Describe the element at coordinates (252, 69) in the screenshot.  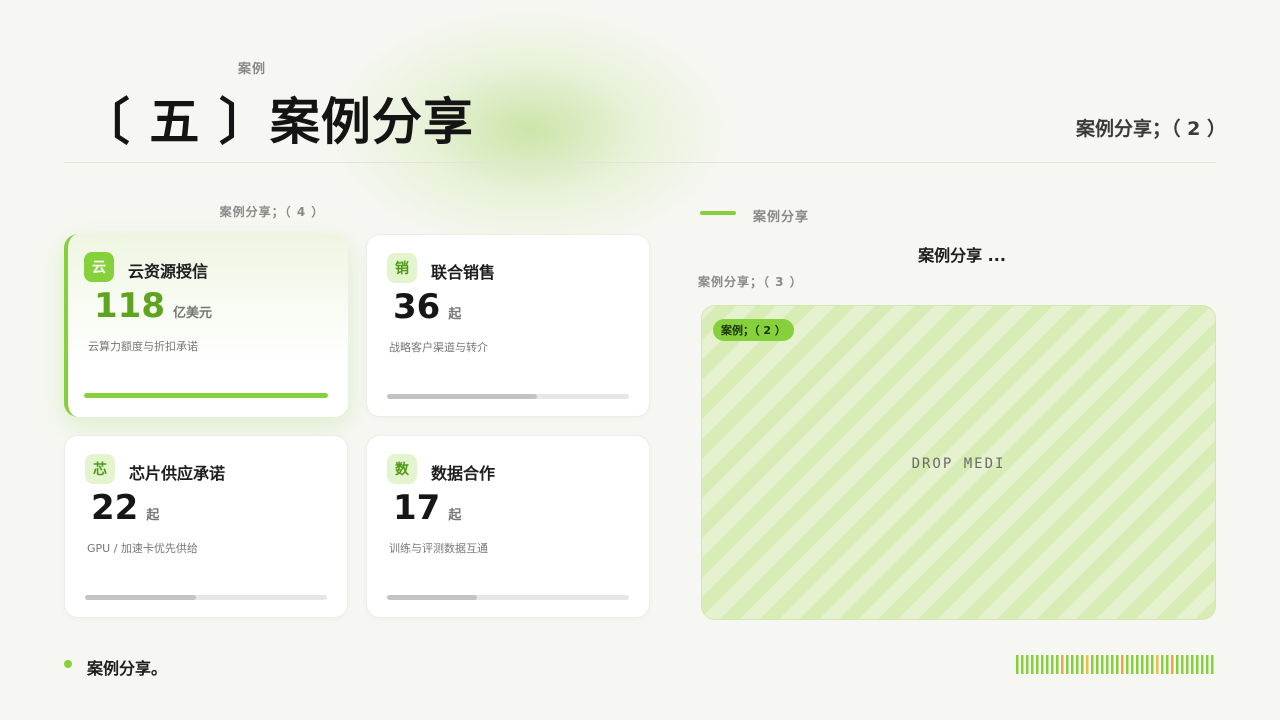
I see `header-eyebrow: 案例` at that location.